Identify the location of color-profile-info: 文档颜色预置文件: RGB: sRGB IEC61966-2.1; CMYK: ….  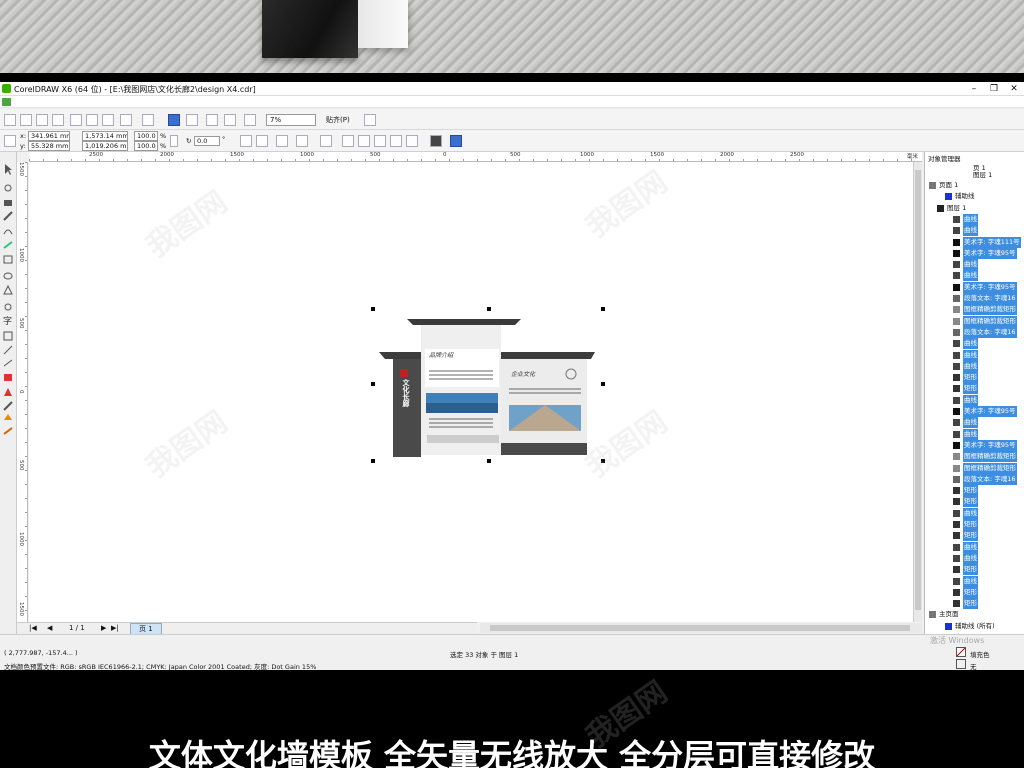
(160, 666).